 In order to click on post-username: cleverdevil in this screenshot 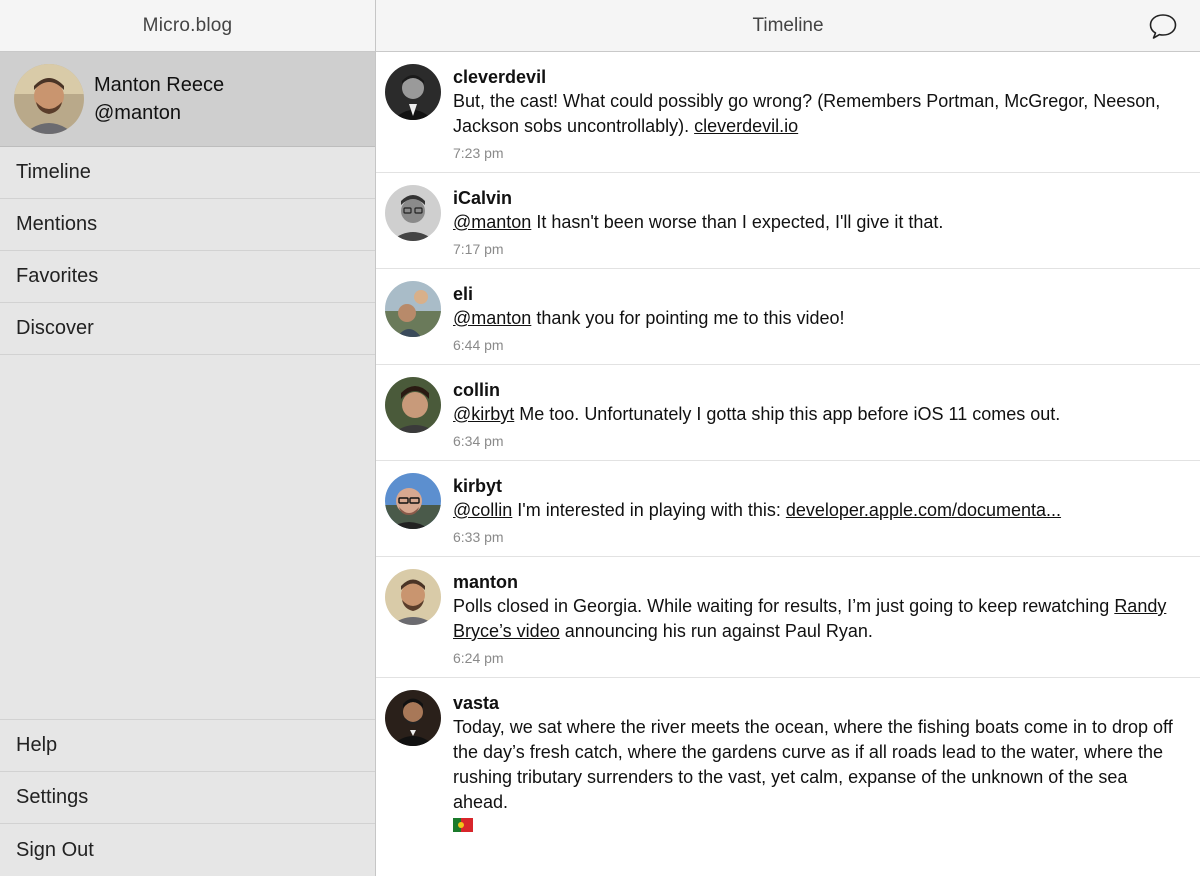, I will do `click(818, 77)`.